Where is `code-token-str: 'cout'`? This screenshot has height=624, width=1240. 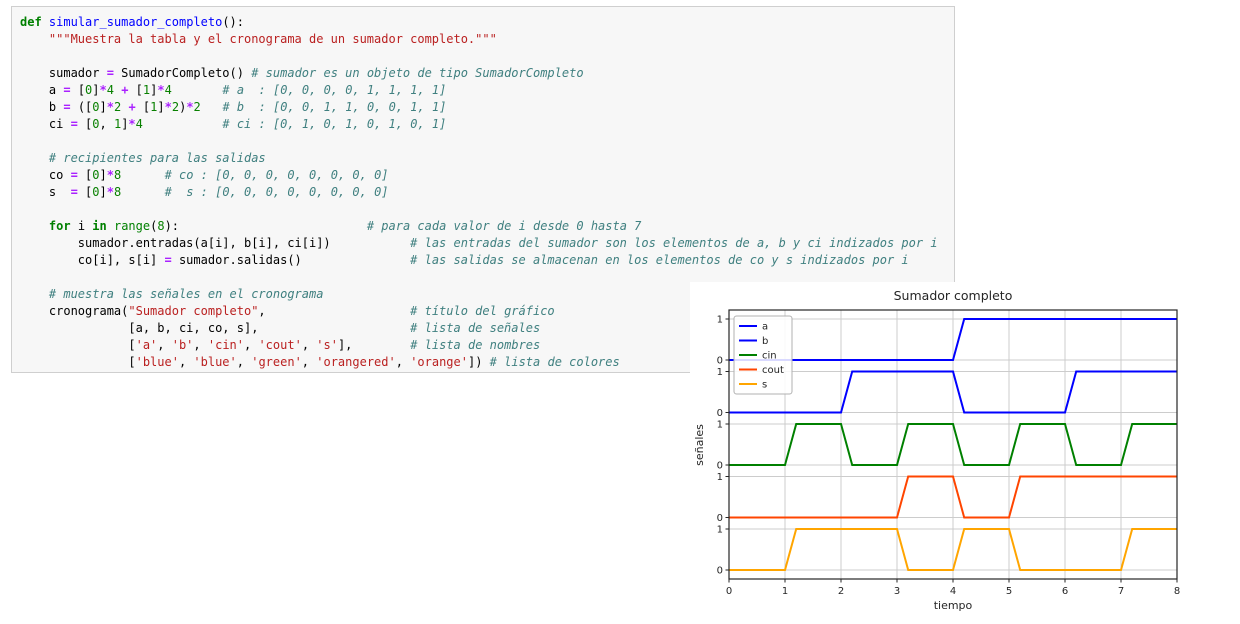 code-token-str: 'cout' is located at coordinates (280, 345).